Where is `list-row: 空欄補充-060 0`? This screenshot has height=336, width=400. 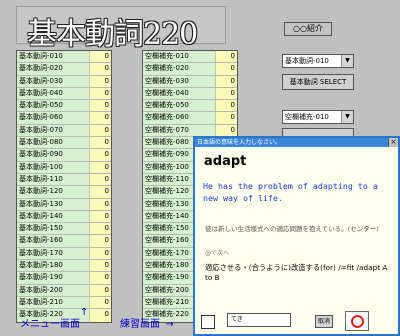 list-row: 空欄補充-060 0 is located at coordinates (190, 118).